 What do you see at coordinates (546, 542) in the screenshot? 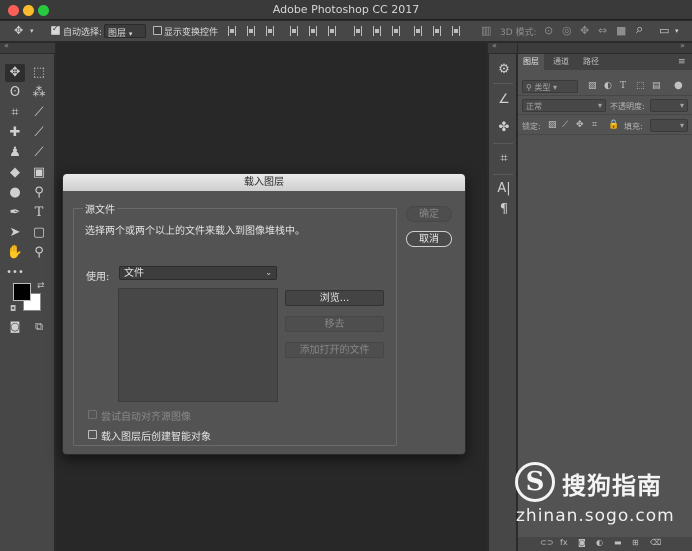
I see `link-layers-icon: ⊂⊃` at bounding box center [546, 542].